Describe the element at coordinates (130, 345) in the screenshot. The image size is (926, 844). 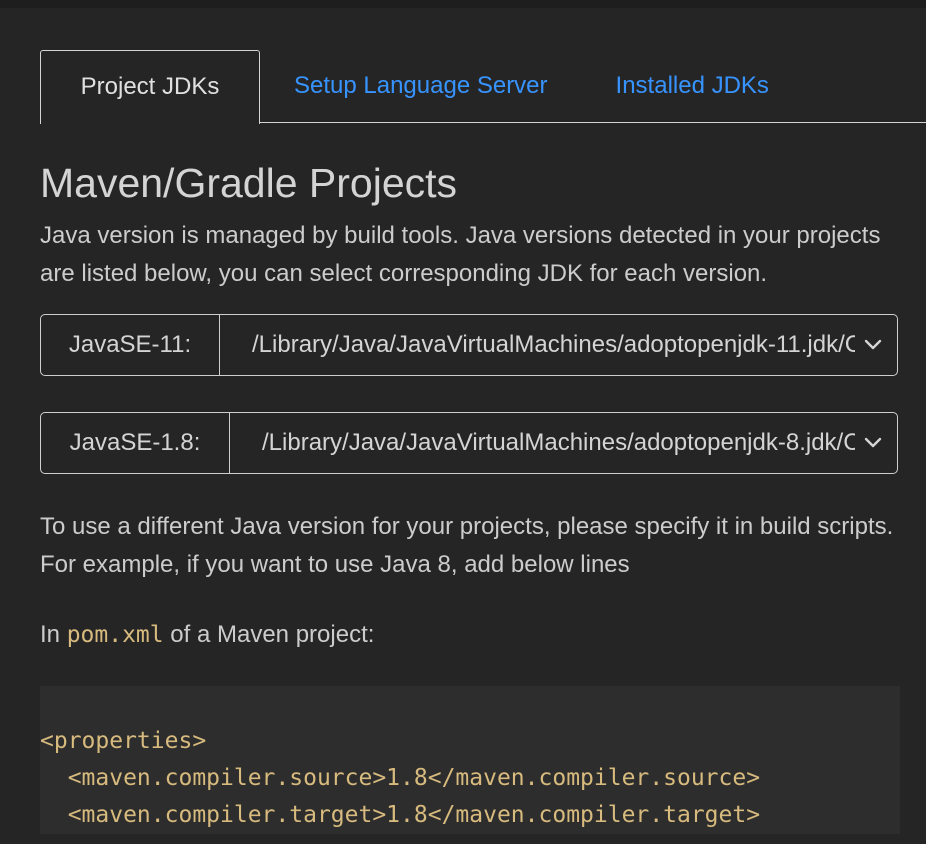
I see `jdk-version-label: JavaSE-11:` at that location.